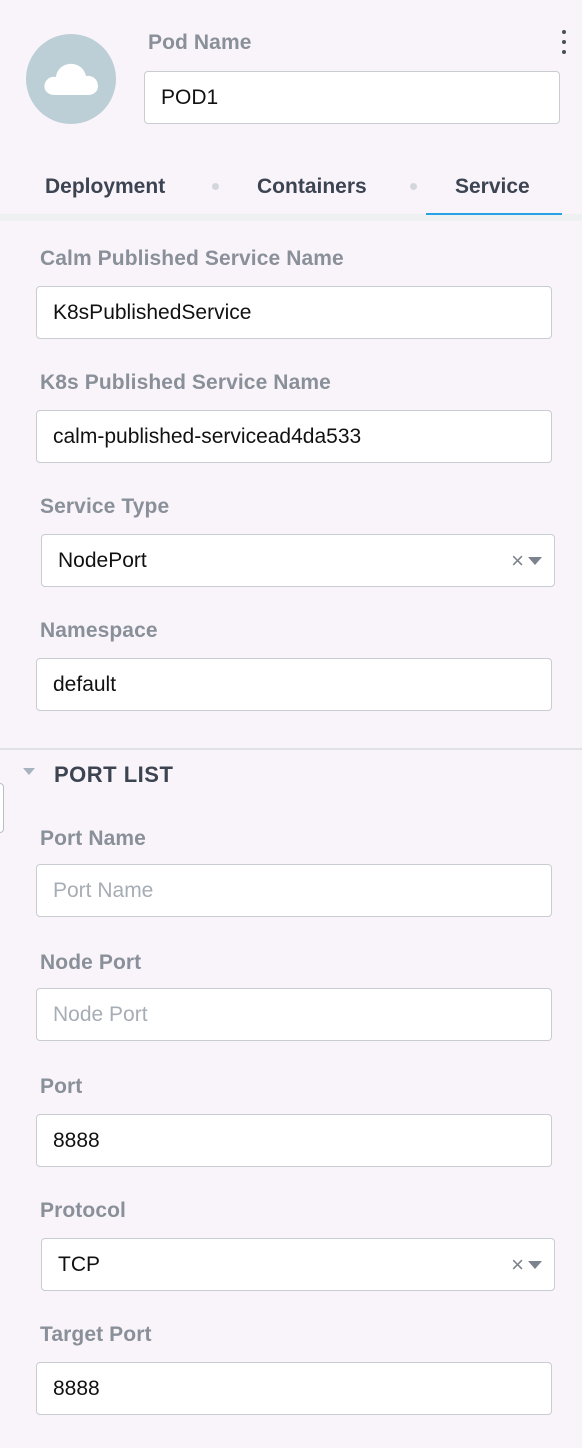 Image resolution: width=582 pixels, height=1448 pixels. Describe the element at coordinates (105, 187) in the screenshot. I see `tab-deployment: Deployment` at that location.